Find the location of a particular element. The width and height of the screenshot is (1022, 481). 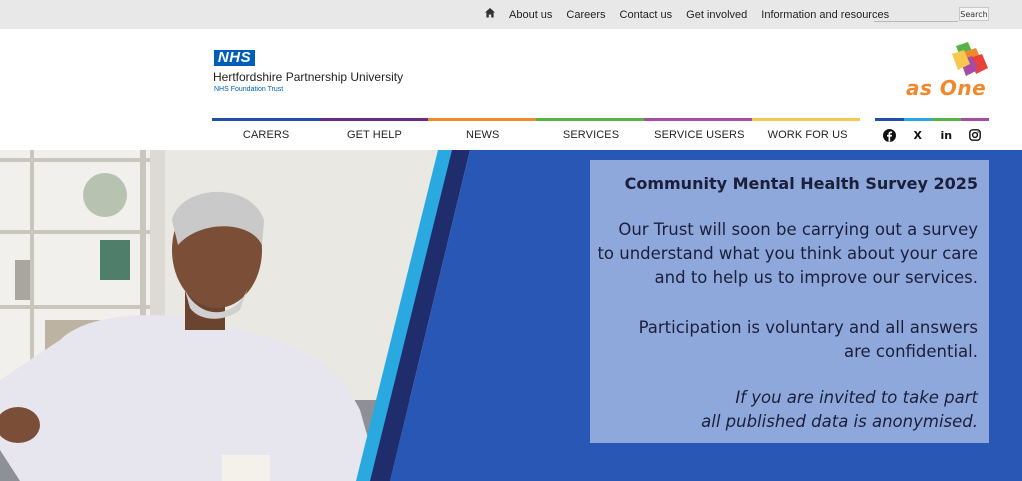

survey-paragraph-3-line-1: If you are invited to take part is located at coordinates (856, 397).